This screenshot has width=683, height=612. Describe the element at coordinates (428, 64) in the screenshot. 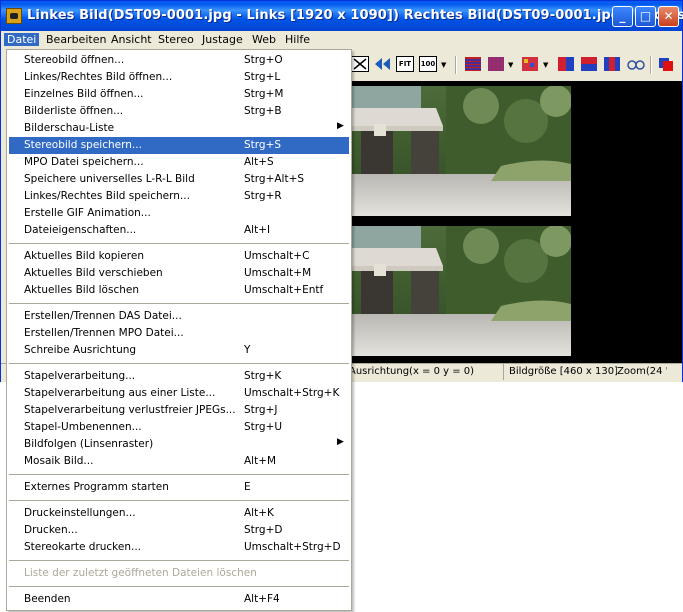

I see `zoom-100-icon: 100` at that location.